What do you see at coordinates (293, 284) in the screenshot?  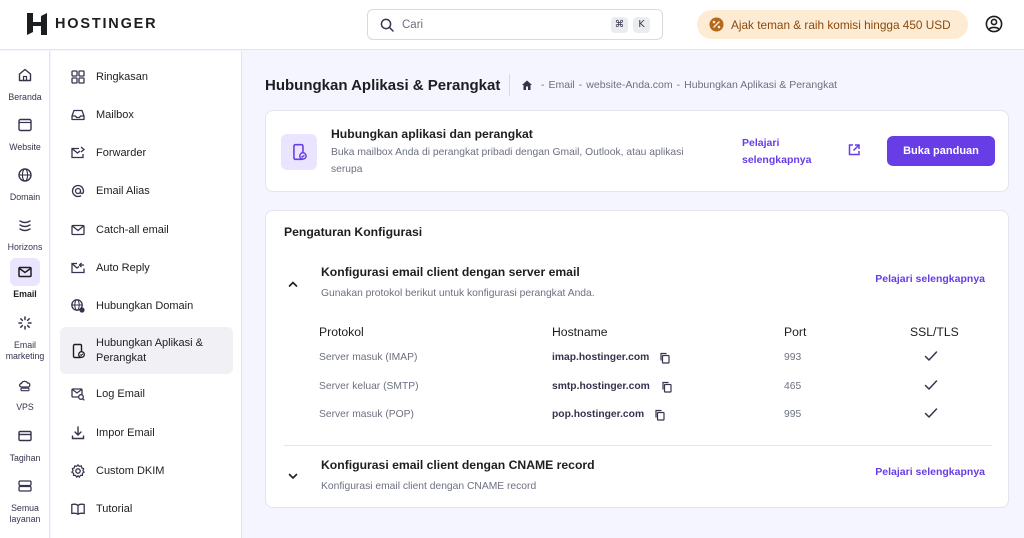 I see `chevron-up-icon` at bounding box center [293, 284].